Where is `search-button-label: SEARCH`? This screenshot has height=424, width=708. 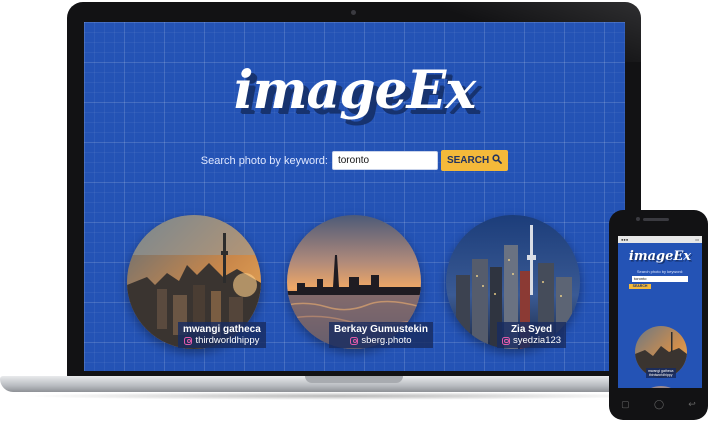 search-button-label: SEARCH is located at coordinates (468, 160).